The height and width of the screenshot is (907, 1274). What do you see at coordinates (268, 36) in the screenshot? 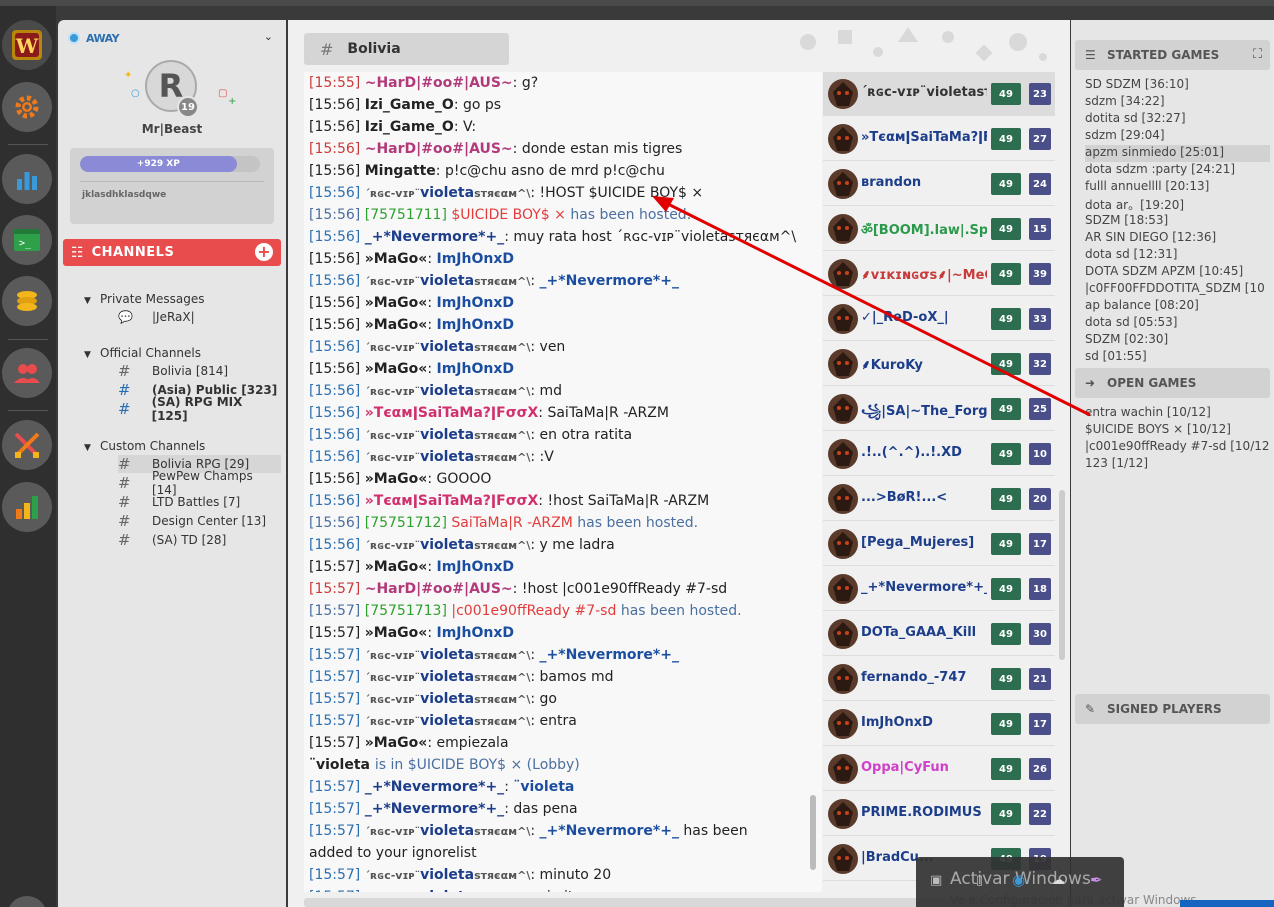
I see `chevron-down-icon: ⌄` at bounding box center [268, 36].